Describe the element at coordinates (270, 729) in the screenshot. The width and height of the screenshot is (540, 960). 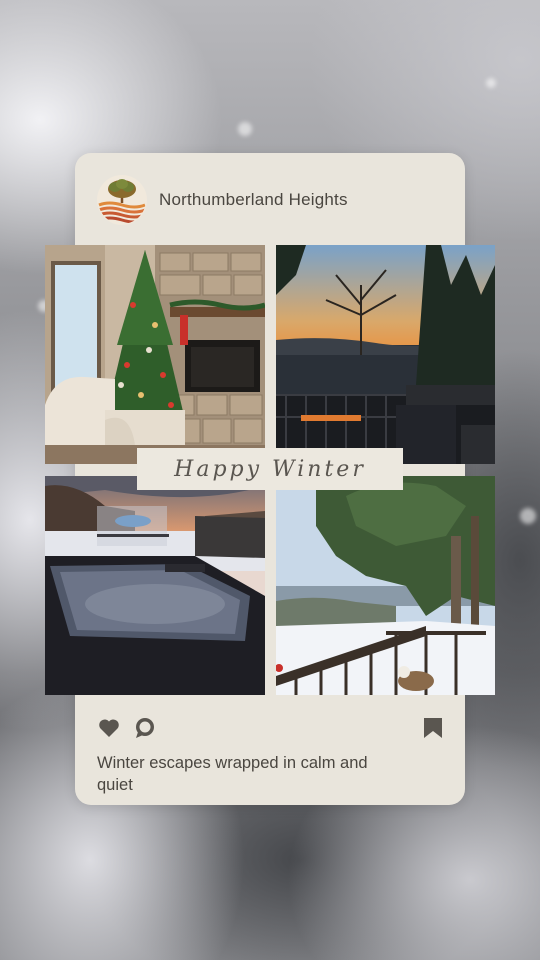
I see `post-actions` at that location.